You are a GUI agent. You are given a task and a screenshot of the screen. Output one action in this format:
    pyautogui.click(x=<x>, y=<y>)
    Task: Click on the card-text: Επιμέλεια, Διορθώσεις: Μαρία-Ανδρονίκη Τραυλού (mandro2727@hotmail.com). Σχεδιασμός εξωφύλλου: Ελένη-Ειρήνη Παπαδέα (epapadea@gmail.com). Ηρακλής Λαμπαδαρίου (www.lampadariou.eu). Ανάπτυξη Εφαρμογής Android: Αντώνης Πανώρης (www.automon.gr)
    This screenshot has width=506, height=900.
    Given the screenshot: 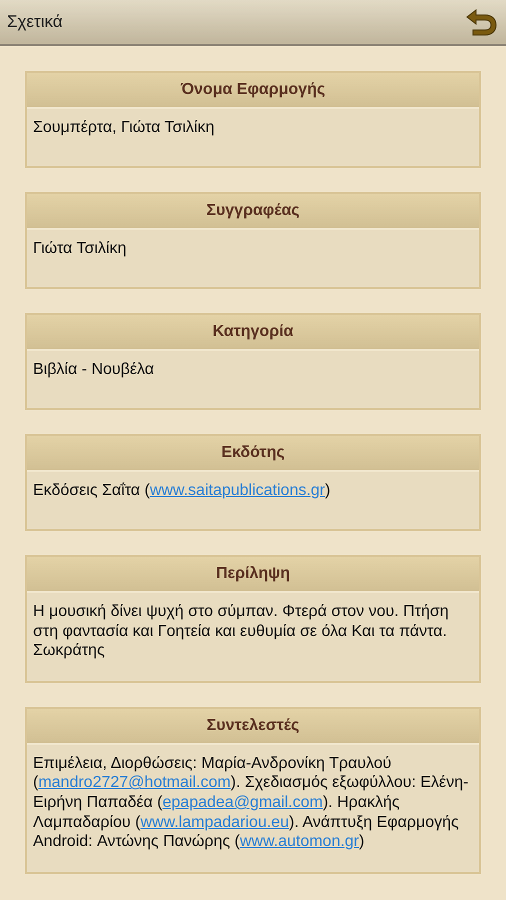 What is the action you would take?
    pyautogui.click(x=251, y=803)
    